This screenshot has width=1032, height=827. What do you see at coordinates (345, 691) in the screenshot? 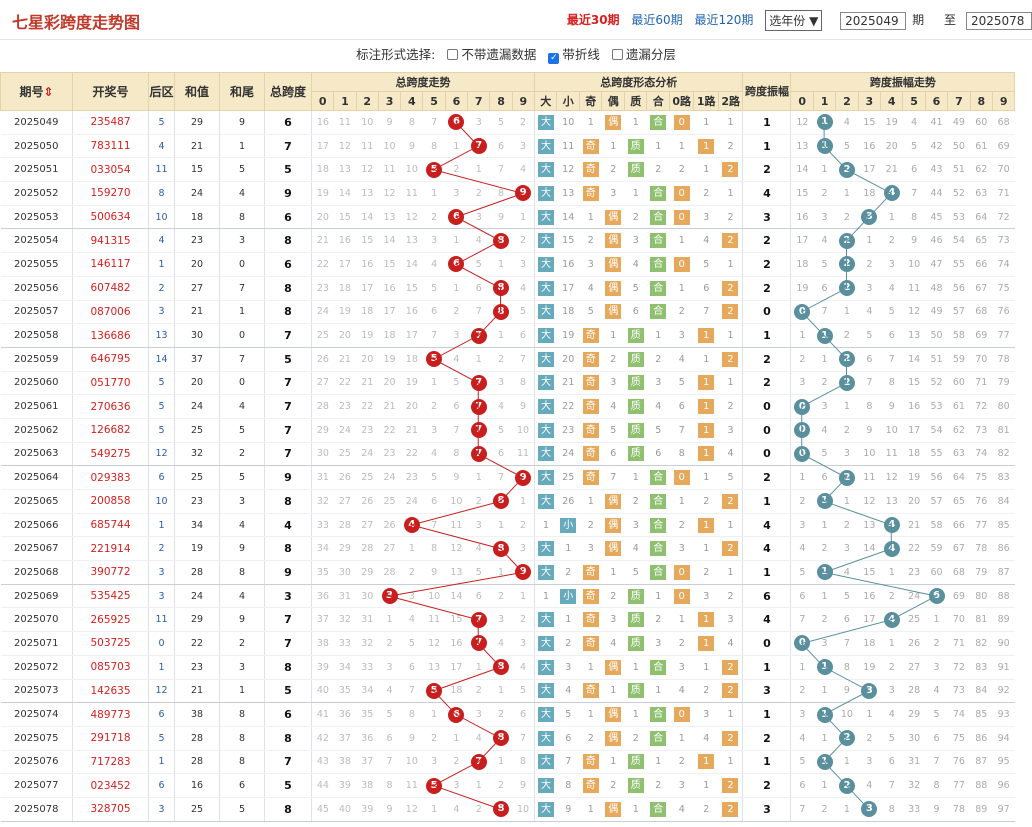
I see `trend-cell: 35` at bounding box center [345, 691].